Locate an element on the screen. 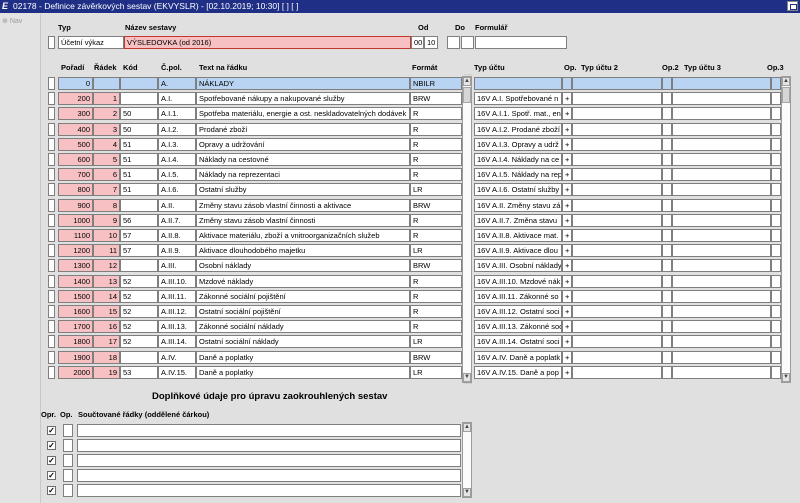  scroll-thumb is located at coordinates (467, 95).